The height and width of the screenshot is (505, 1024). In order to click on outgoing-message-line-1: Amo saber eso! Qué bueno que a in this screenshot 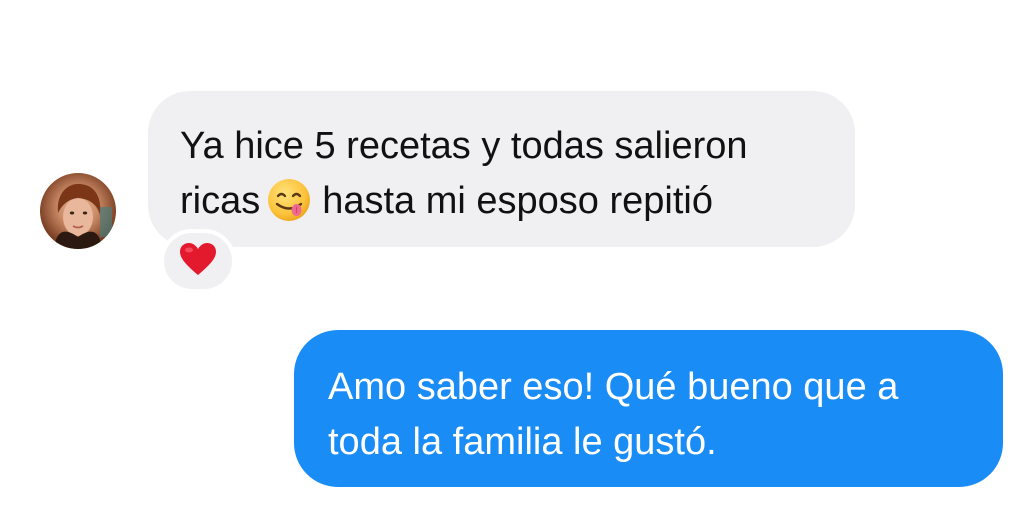, I will do `click(613, 387)`.